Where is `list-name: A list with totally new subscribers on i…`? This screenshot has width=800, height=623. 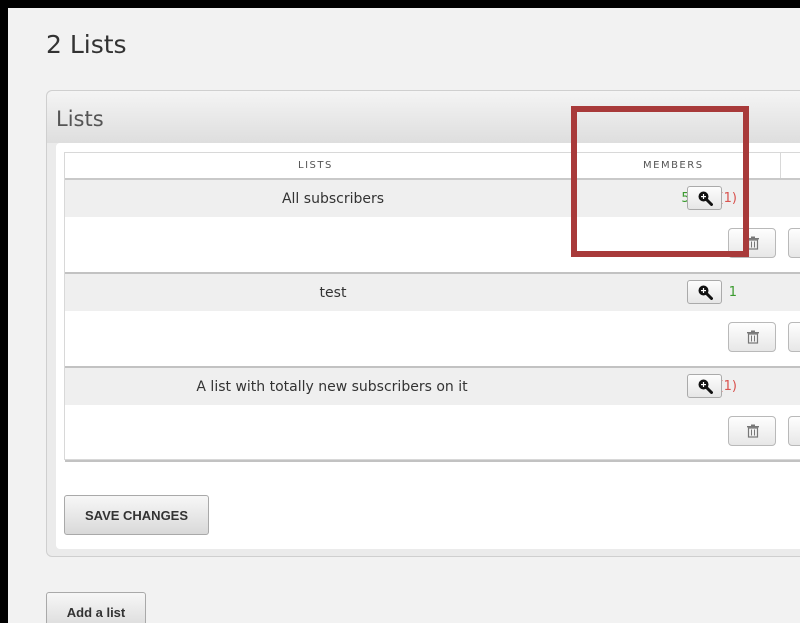
list-name: A list with totally new subscribers on i… is located at coordinates (332, 387).